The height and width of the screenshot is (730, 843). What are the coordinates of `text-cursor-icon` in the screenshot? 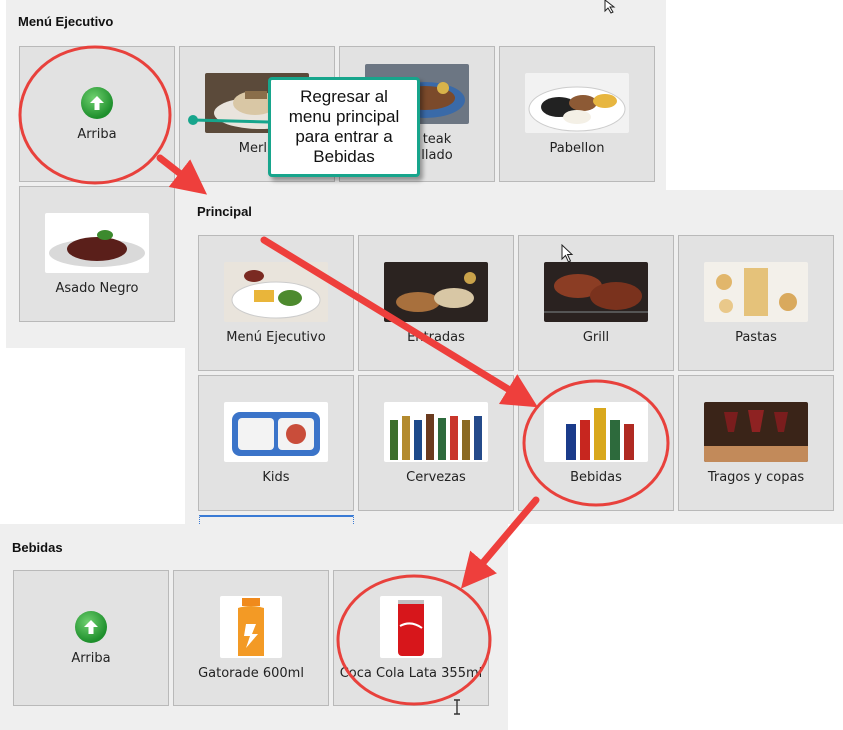 It's located at (457, 707).